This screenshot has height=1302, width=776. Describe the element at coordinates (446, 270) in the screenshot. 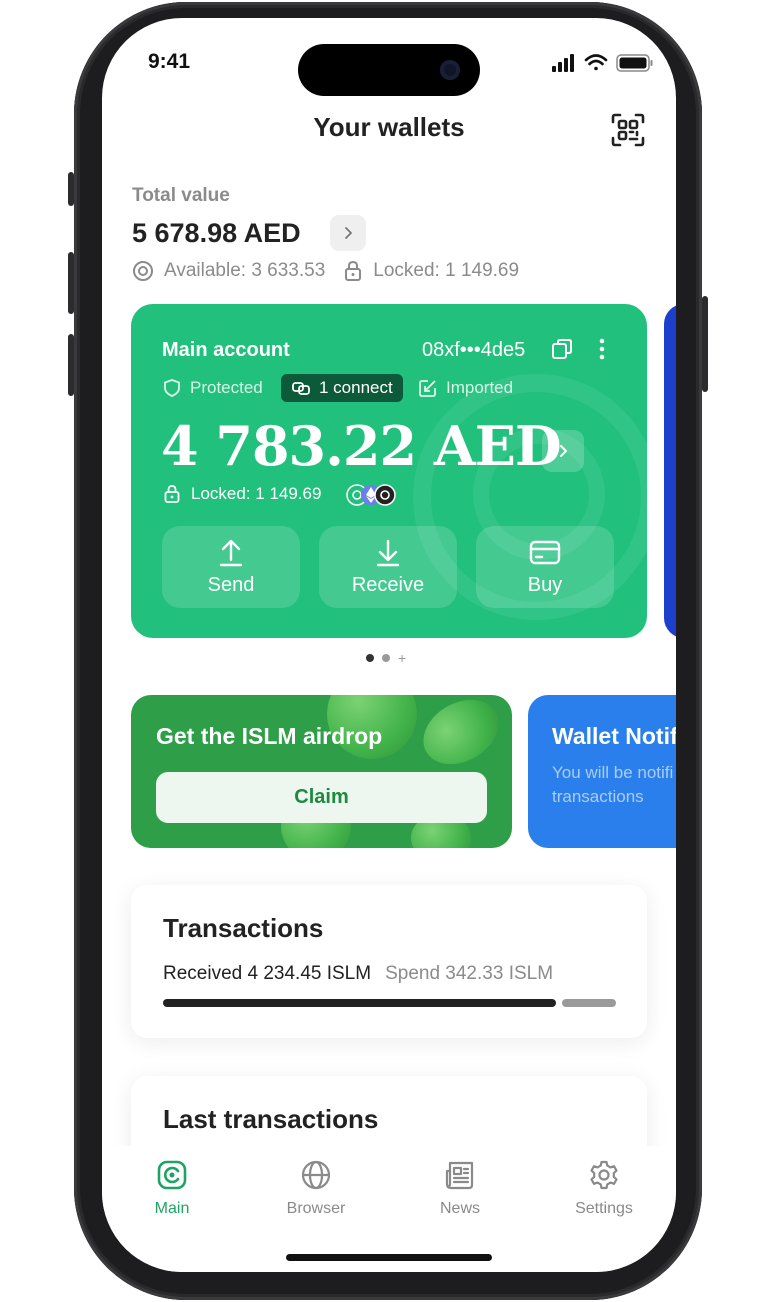

I see `locked-amount: Locked: 1 149.69` at that location.